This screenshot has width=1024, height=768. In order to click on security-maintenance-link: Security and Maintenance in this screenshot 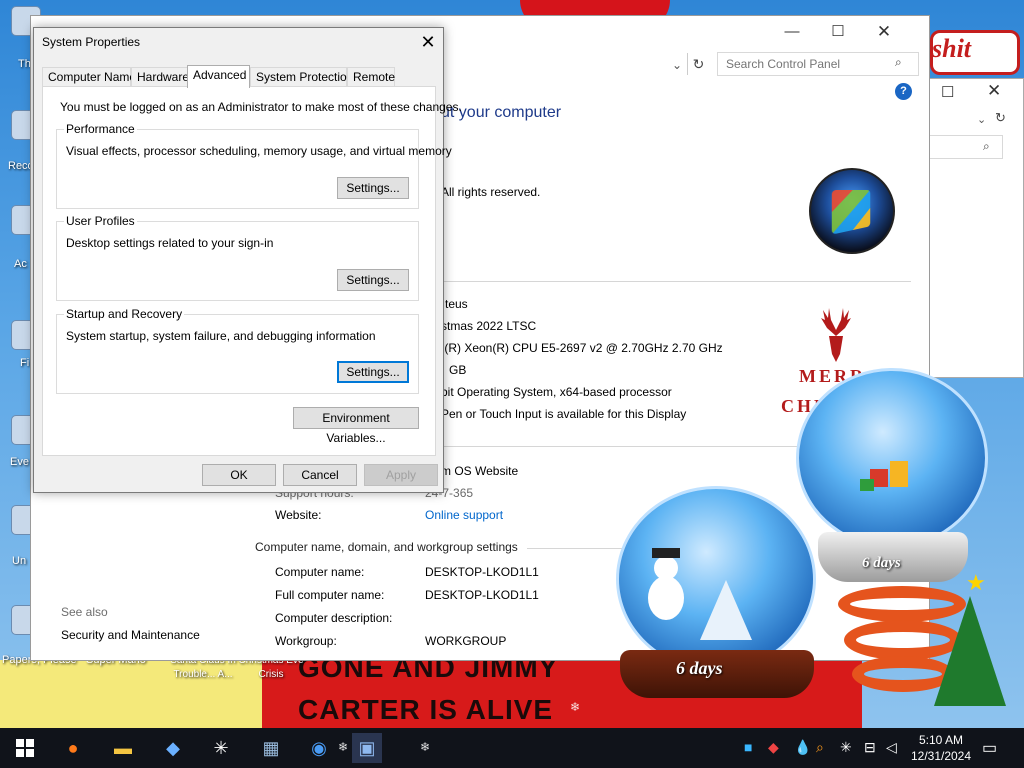, I will do `click(130, 635)`.